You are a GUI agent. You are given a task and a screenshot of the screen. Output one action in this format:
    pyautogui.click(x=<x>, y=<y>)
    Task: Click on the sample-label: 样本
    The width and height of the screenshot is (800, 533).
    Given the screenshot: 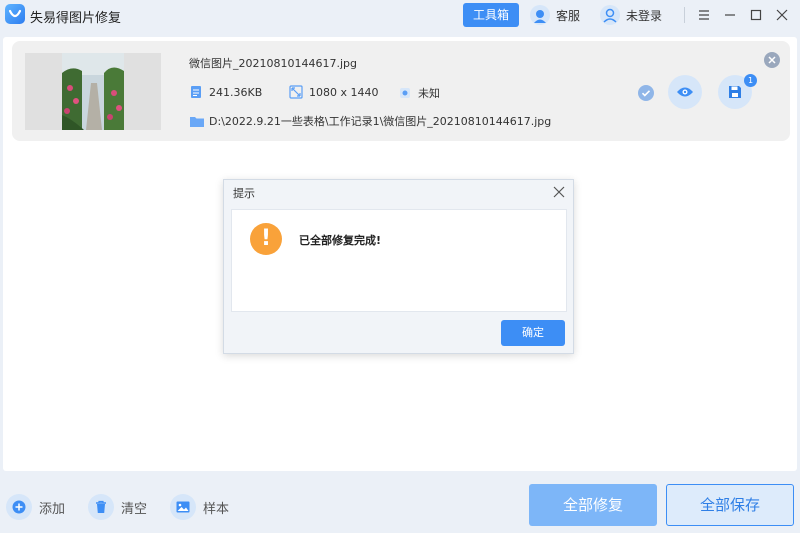 What is the action you would take?
    pyautogui.click(x=216, y=509)
    